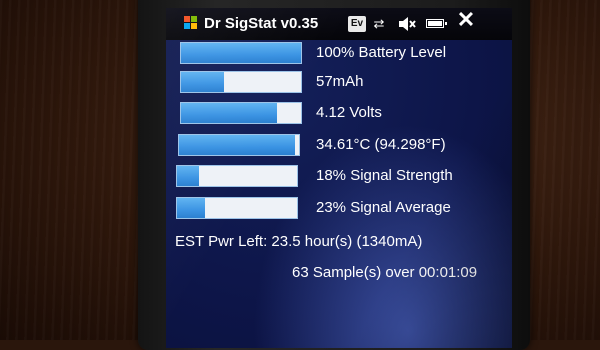 Image resolution: width=600 pixels, height=350 pixels. I want to click on stat-row: 100% Battery Level, so click(339, 54).